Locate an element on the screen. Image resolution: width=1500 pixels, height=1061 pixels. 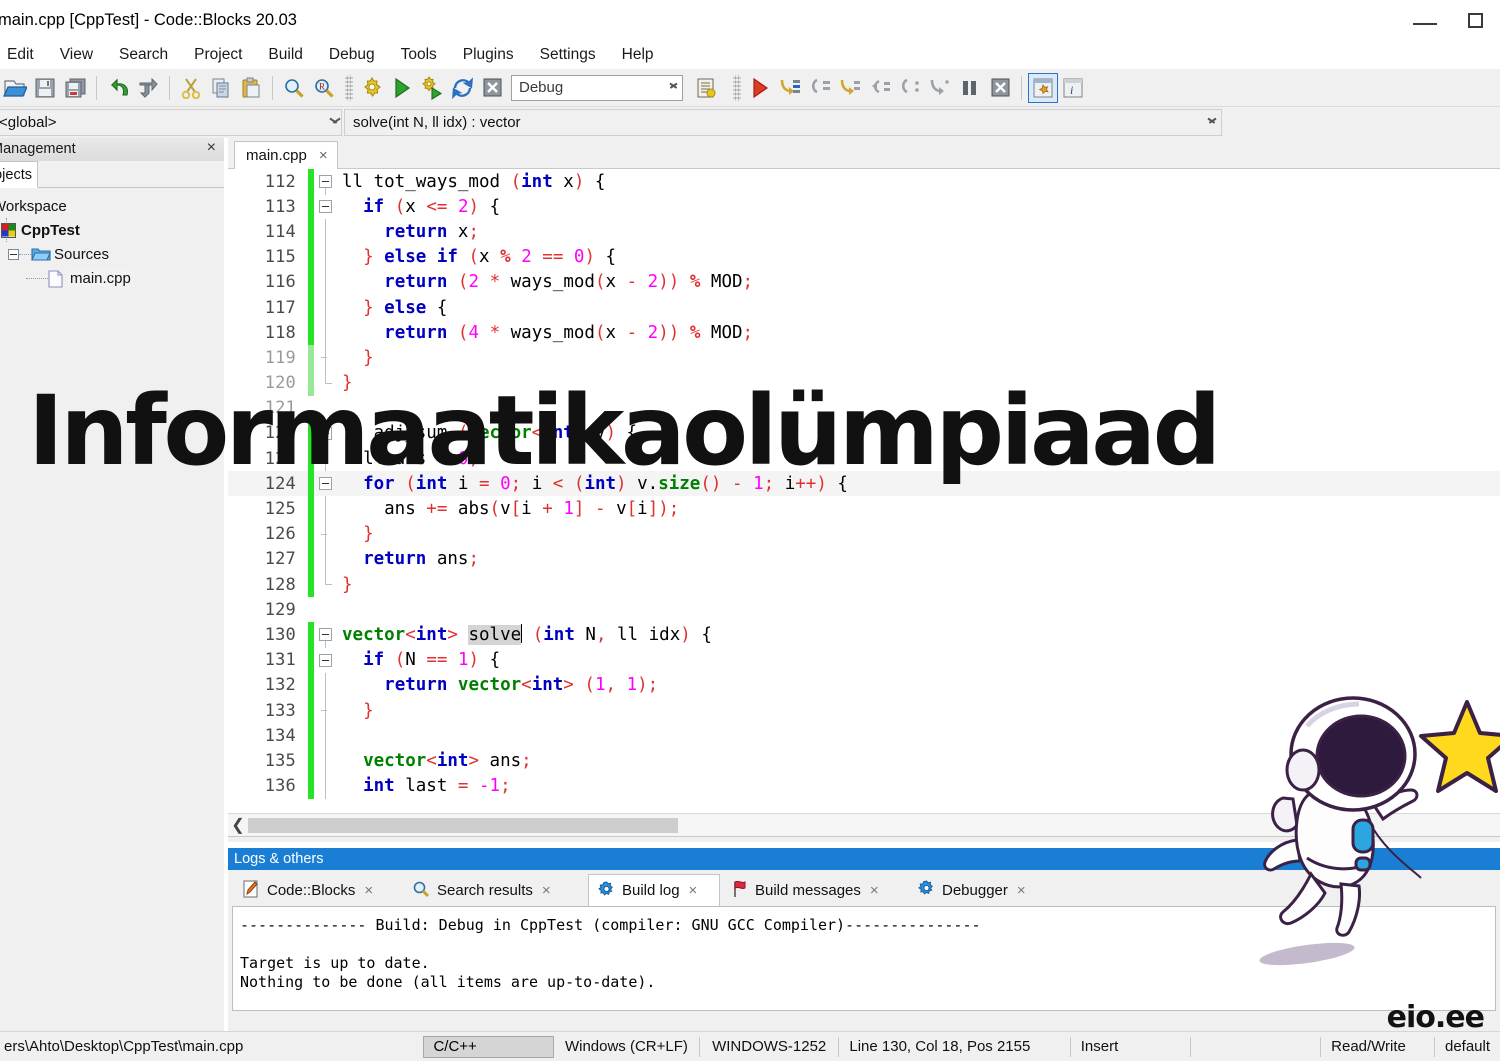
code-line: 125 ans += abs(v[i + 1] - v[i]); is located at coordinates (864, 509).